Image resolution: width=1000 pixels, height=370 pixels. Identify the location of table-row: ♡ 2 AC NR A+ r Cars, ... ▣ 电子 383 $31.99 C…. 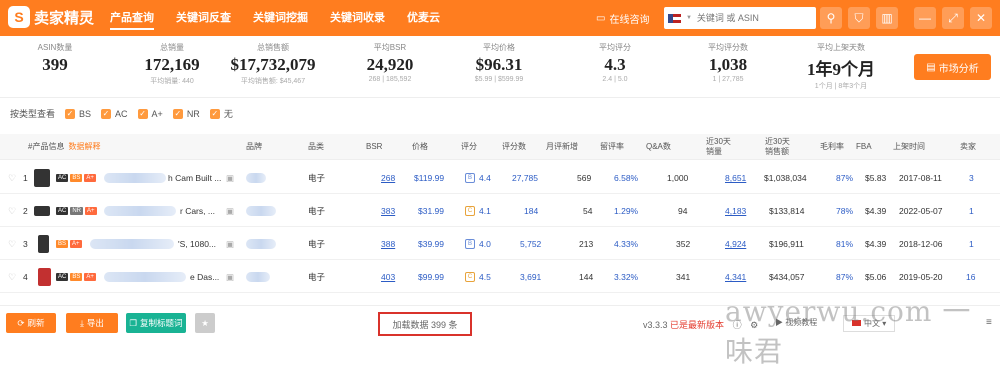
(500, 211).